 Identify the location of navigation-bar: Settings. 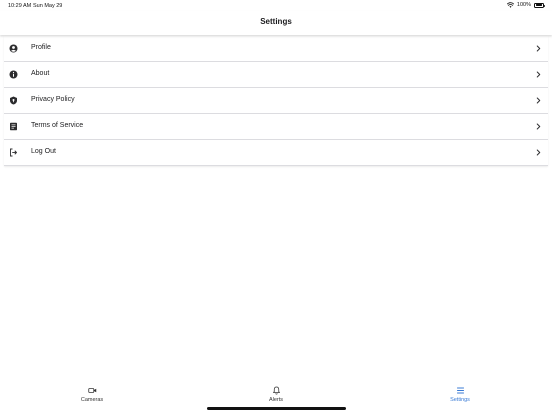
(276, 23).